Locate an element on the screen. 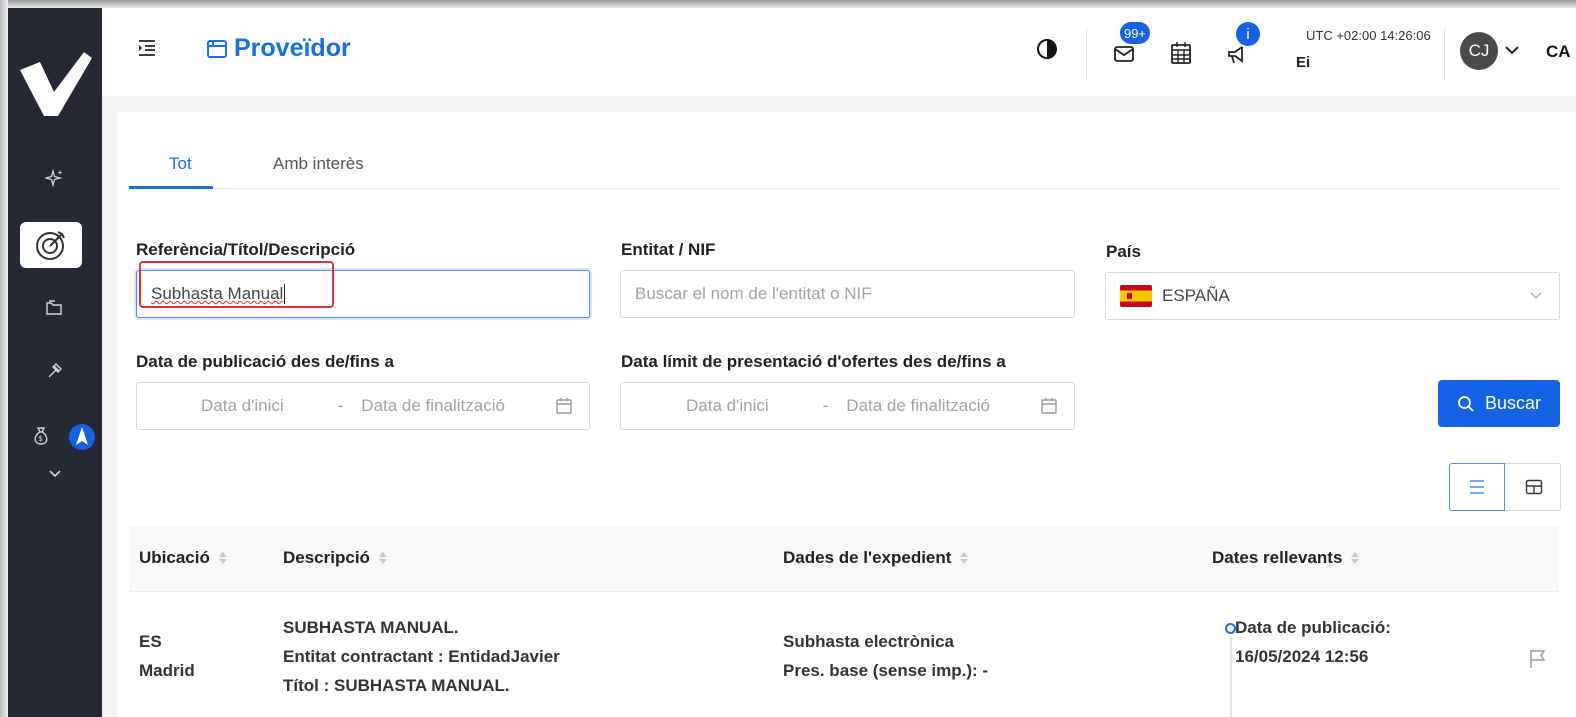 The height and width of the screenshot is (717, 1576). location-city: Madrid is located at coordinates (167, 670).